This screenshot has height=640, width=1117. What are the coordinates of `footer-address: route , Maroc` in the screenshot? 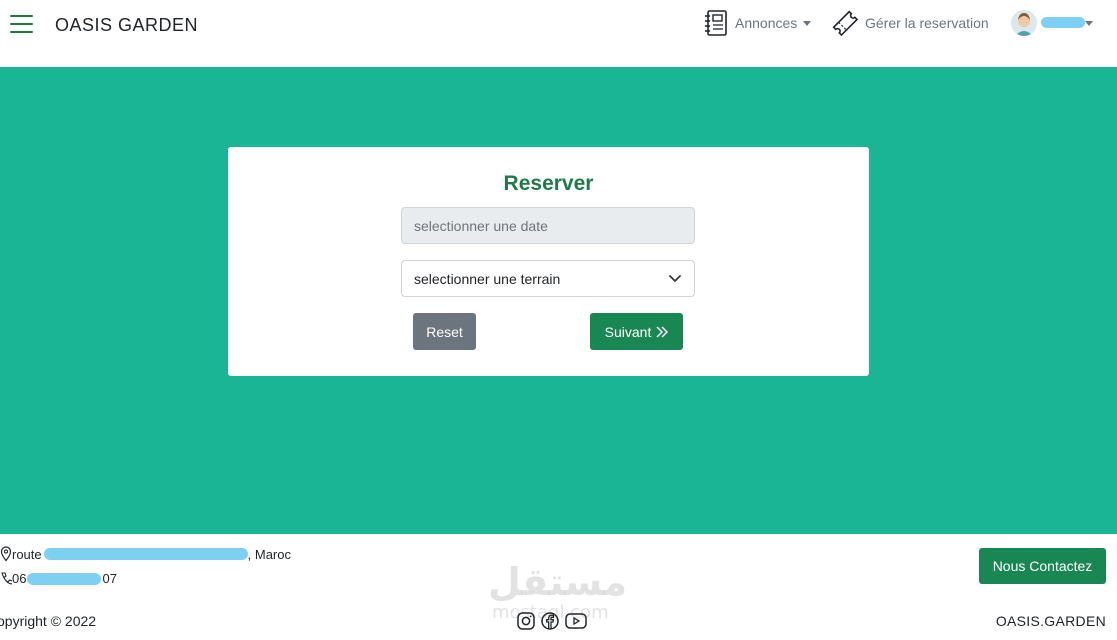 It's located at (145, 554).